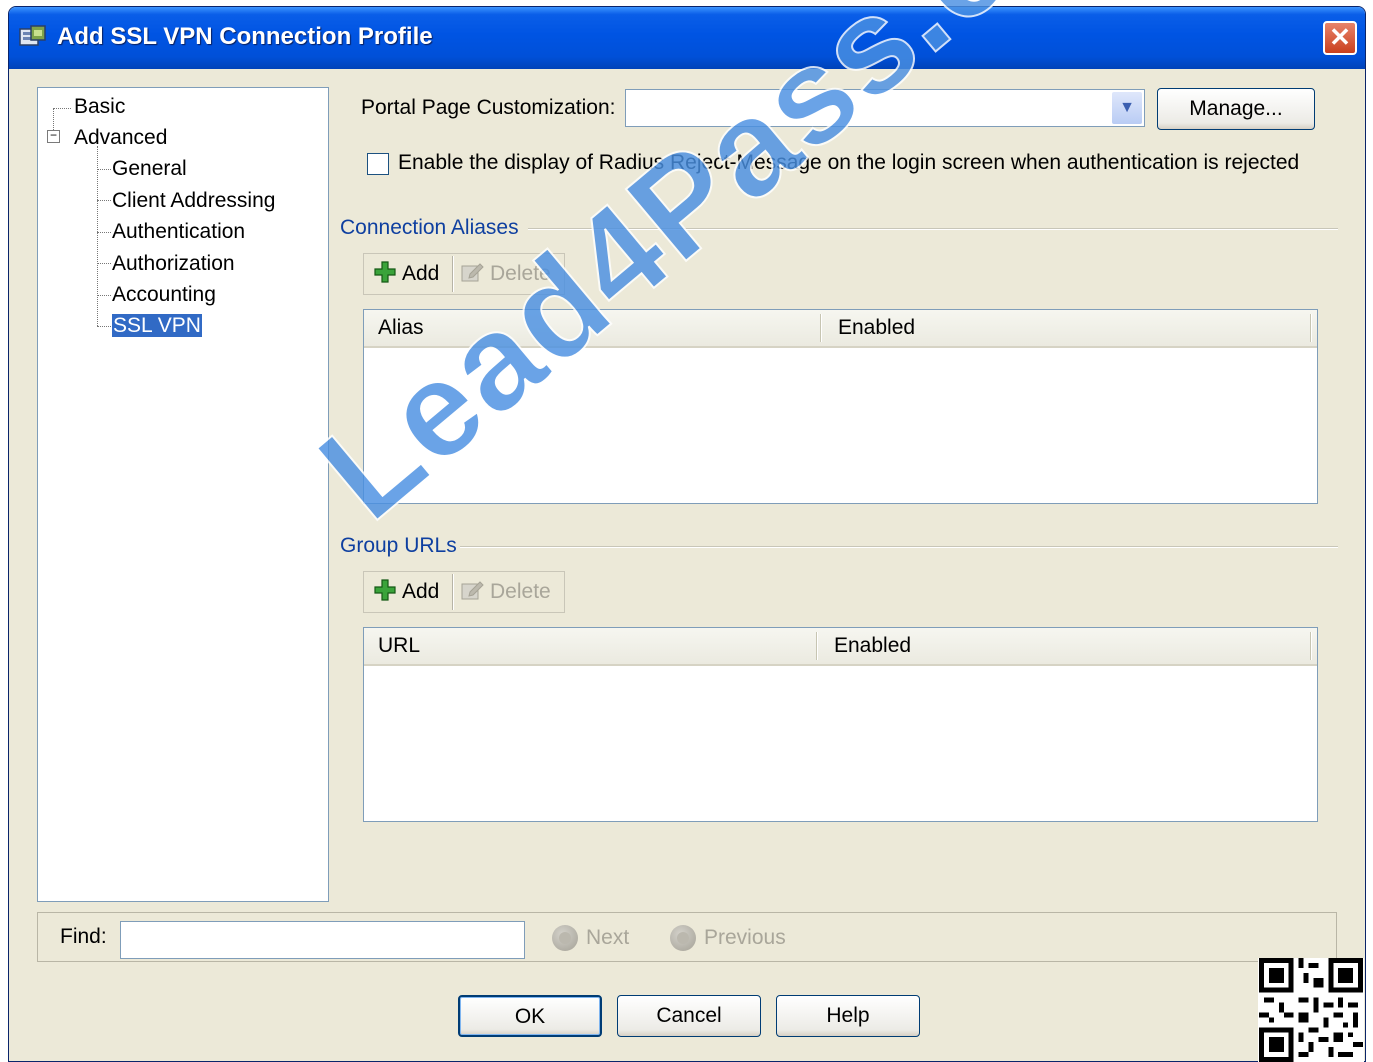 The height and width of the screenshot is (1062, 1373). I want to click on group-urls-delete-label: Delete, so click(520, 591).